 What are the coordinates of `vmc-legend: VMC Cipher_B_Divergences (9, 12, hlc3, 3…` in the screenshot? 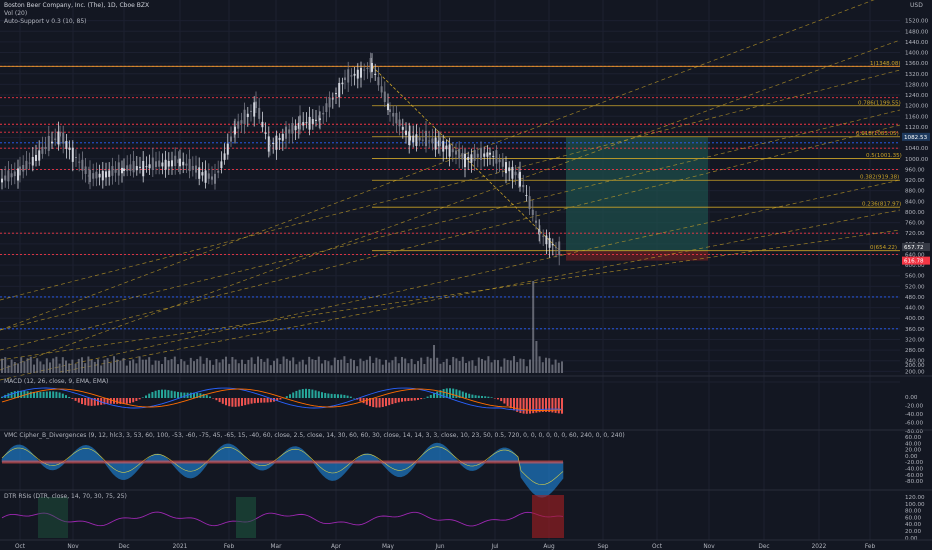 It's located at (314, 435).